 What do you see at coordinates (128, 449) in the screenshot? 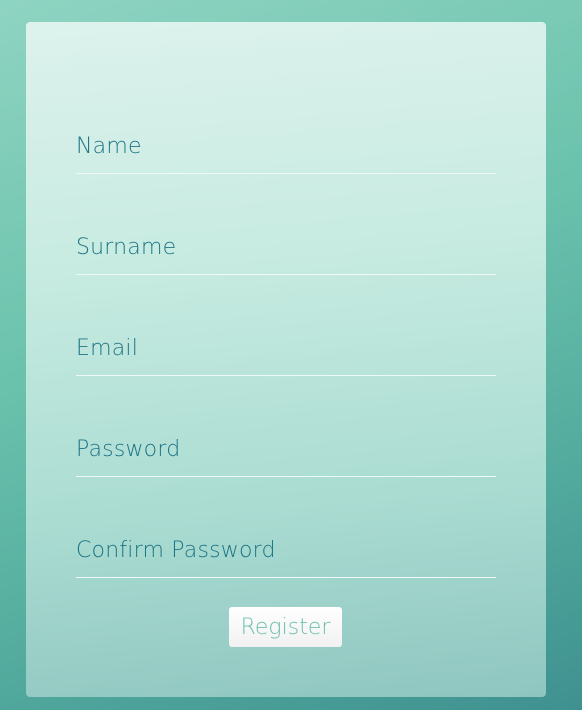
I see `password-label: Password` at bounding box center [128, 449].